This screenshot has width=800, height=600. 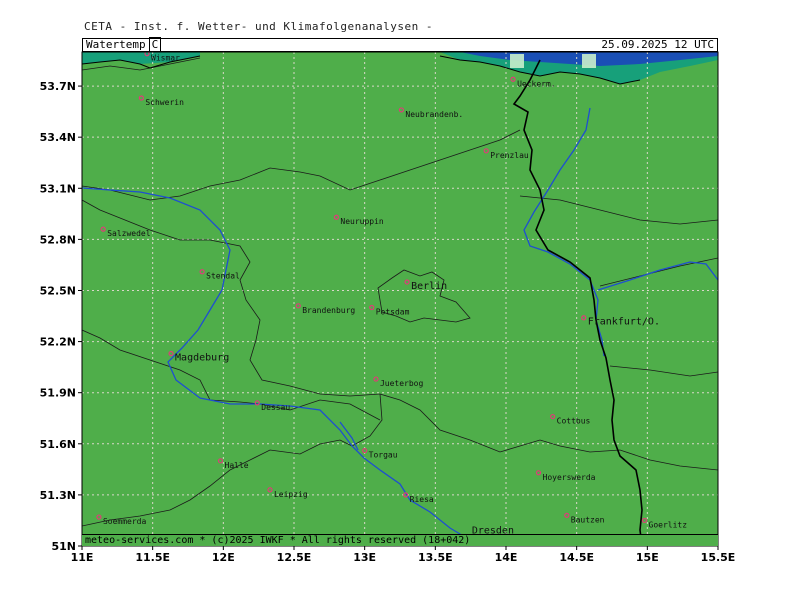 What do you see at coordinates (435, 557) in the screenshot?
I see `x-tick-label: 13.5E` at bounding box center [435, 557].